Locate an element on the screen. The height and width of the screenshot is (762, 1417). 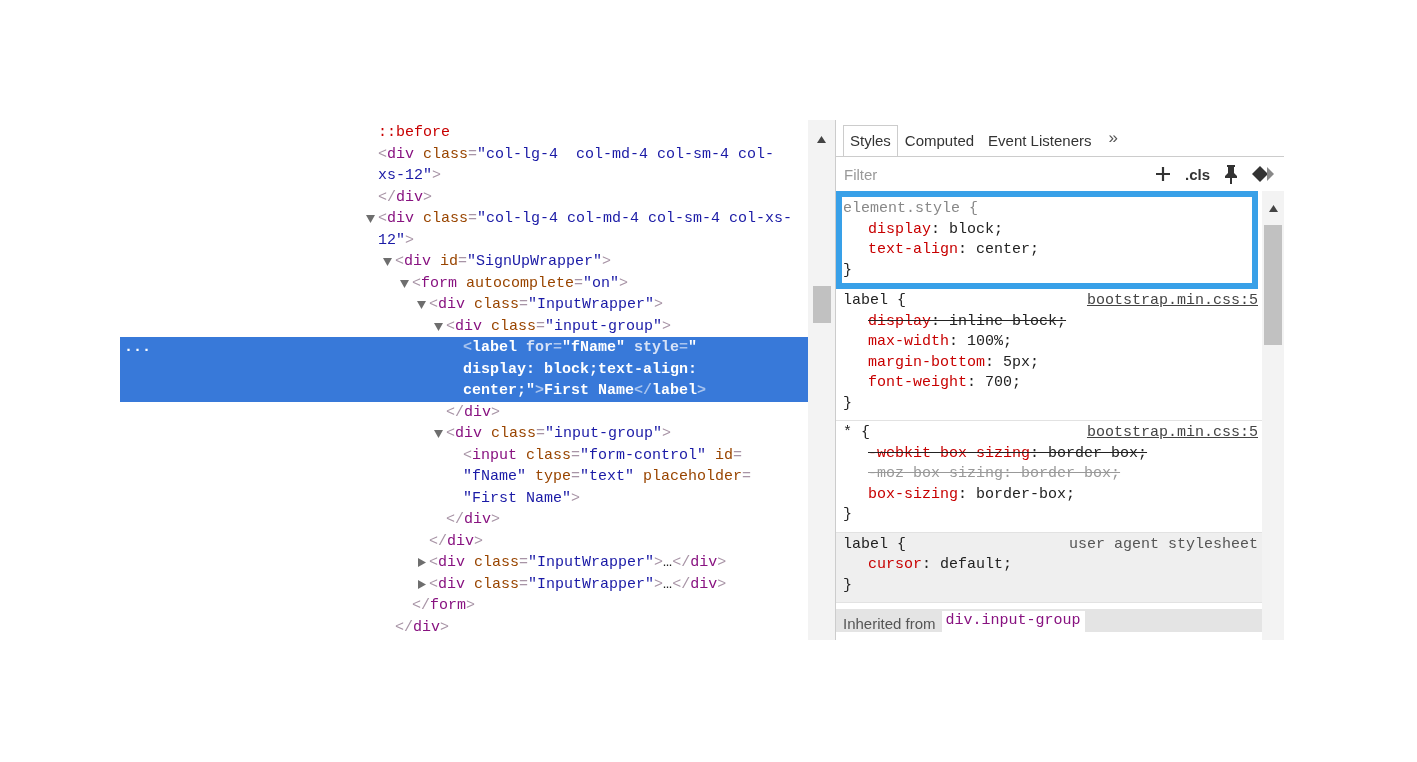
element-markup: <form autocomplete="on"> is located at coordinates (520, 283).